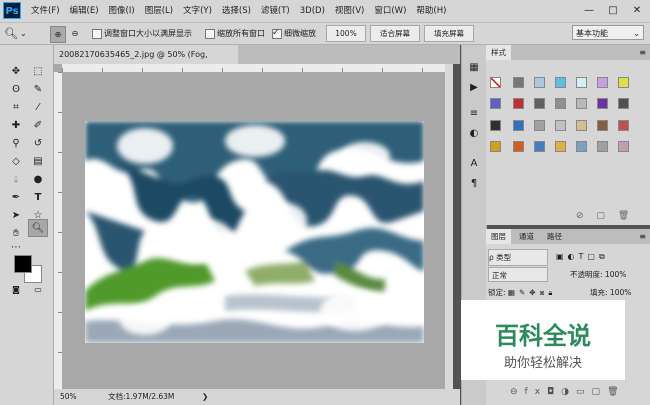 Image resolution: width=650 pixels, height=405 pixels. I want to click on fx-icon: fx, so click(536, 392).